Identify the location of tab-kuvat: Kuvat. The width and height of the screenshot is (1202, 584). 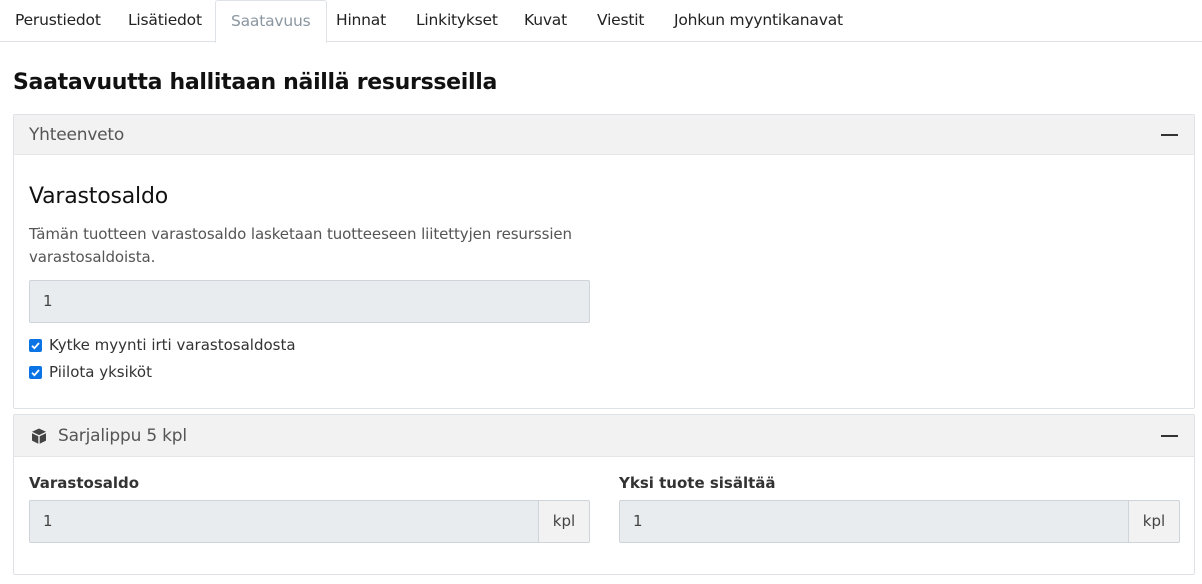
(545, 21).